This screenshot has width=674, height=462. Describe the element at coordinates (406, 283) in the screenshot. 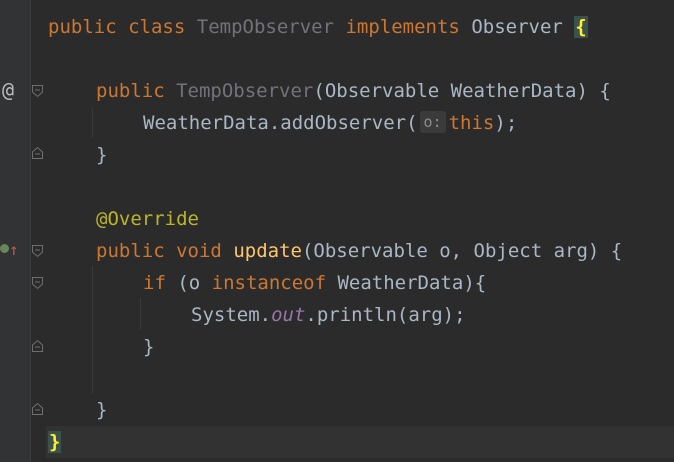

I see `expr-token: WeatherData){` at that location.